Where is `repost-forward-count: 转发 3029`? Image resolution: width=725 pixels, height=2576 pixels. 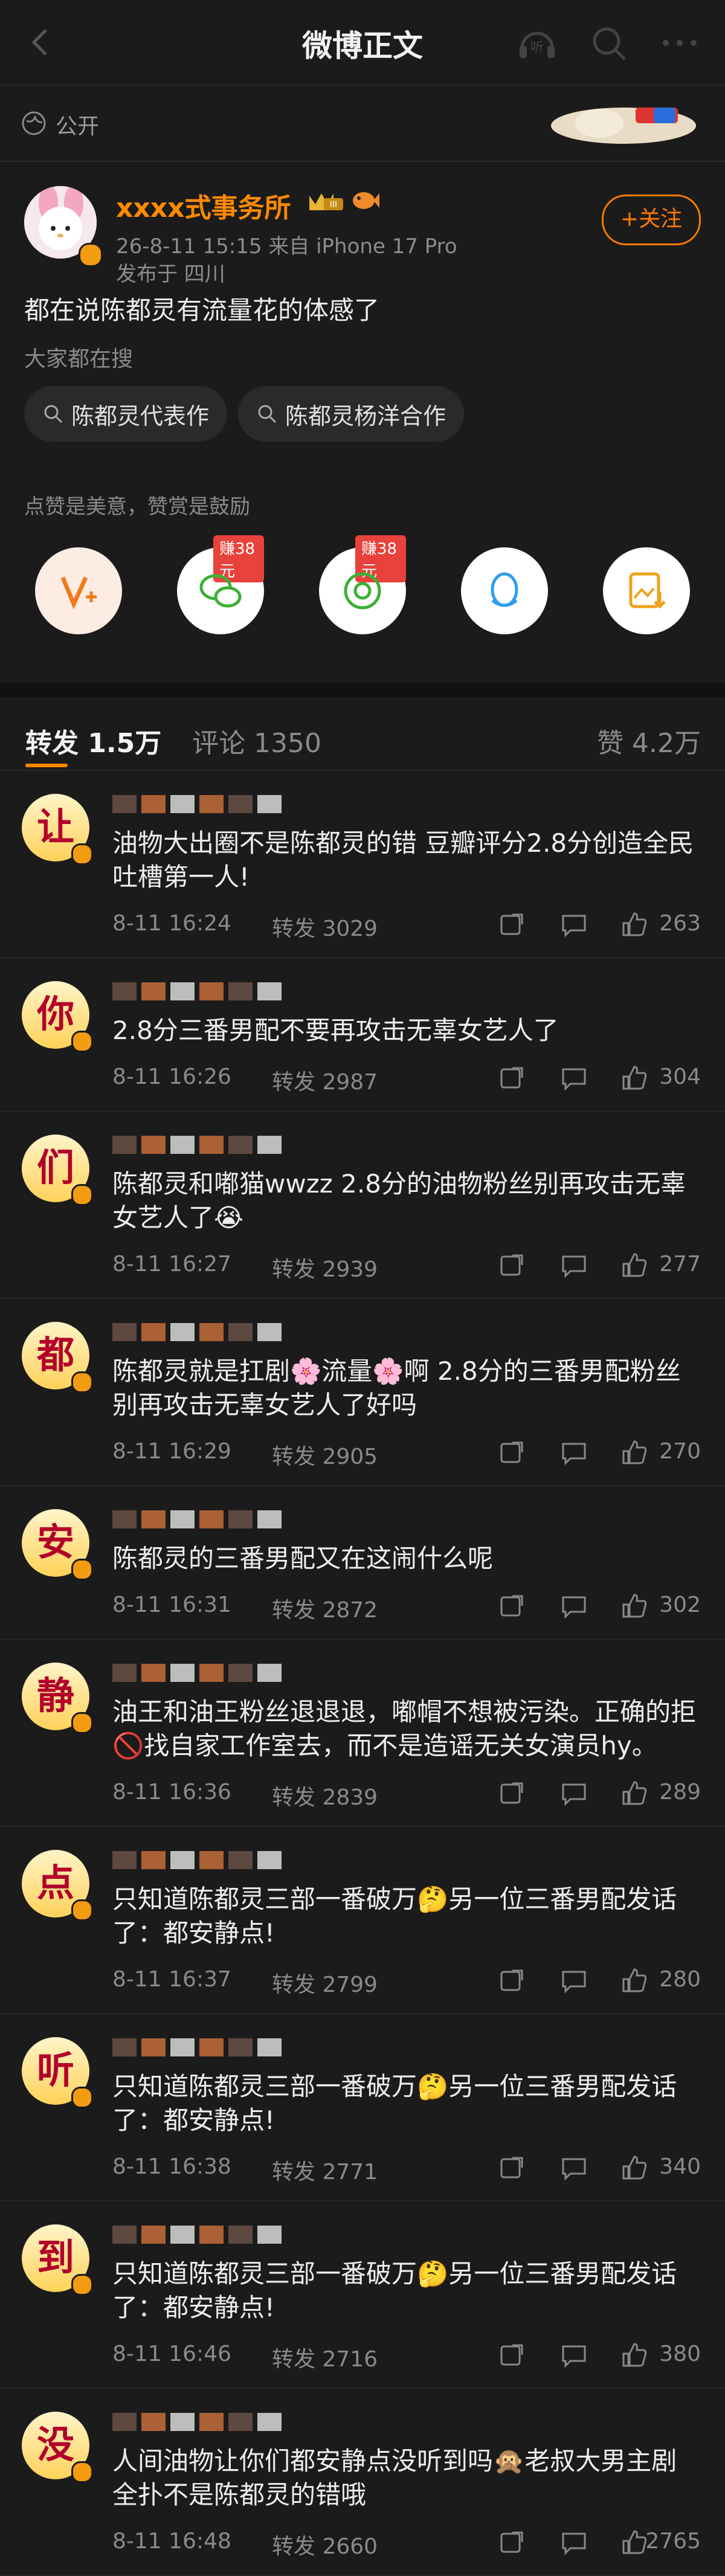 repost-forward-count: 转发 3029 is located at coordinates (325, 928).